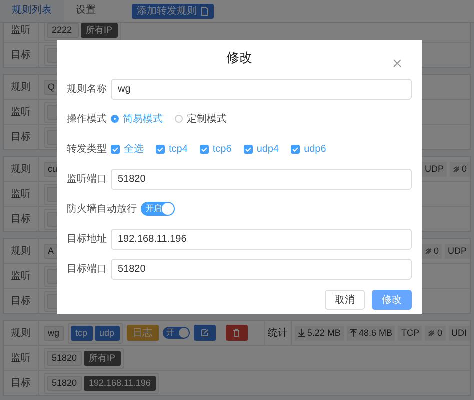 The height and width of the screenshot is (400, 474). What do you see at coordinates (176, 333) in the screenshot?
I see `enable-switch: 开` at bounding box center [176, 333].